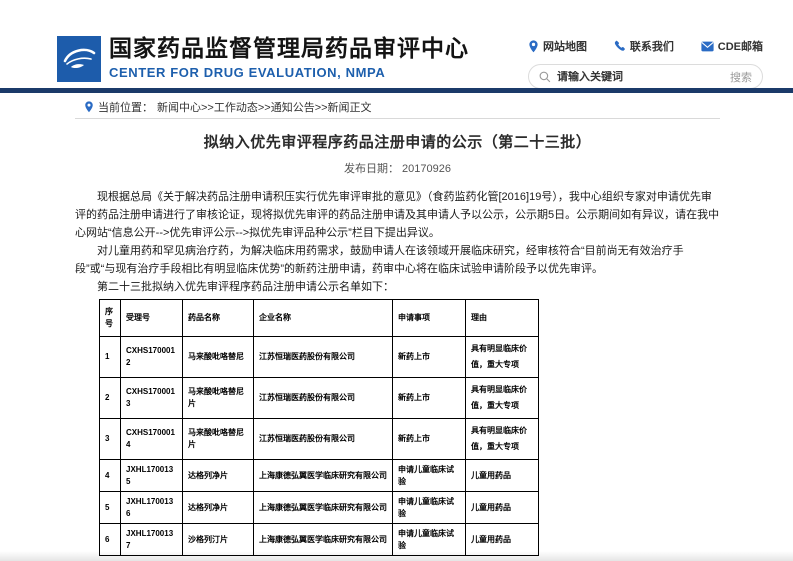  I want to click on site-title-en: CENTER FOR DRUG EVALUATION, NMPA, so click(247, 72).